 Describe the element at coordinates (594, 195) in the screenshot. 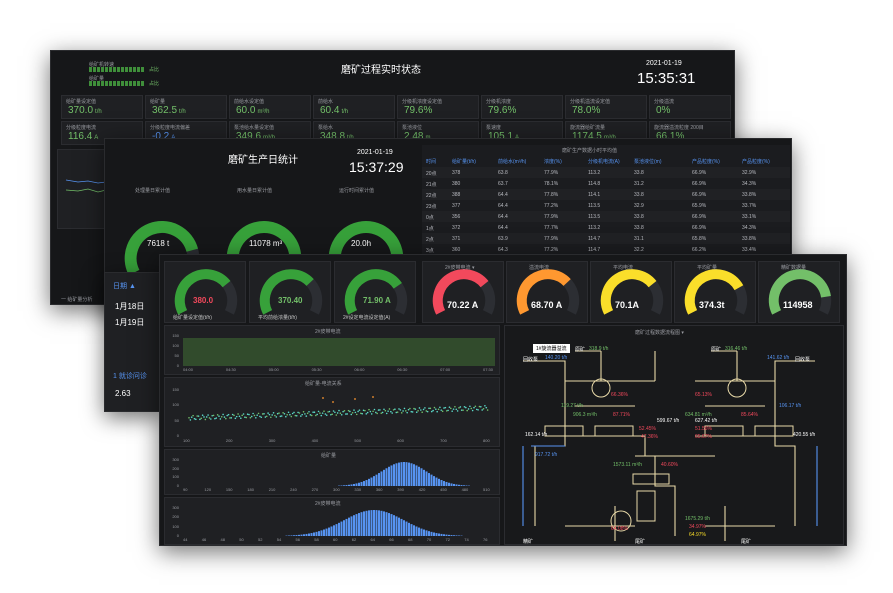

I see `table-cell: 114.1` at that location.